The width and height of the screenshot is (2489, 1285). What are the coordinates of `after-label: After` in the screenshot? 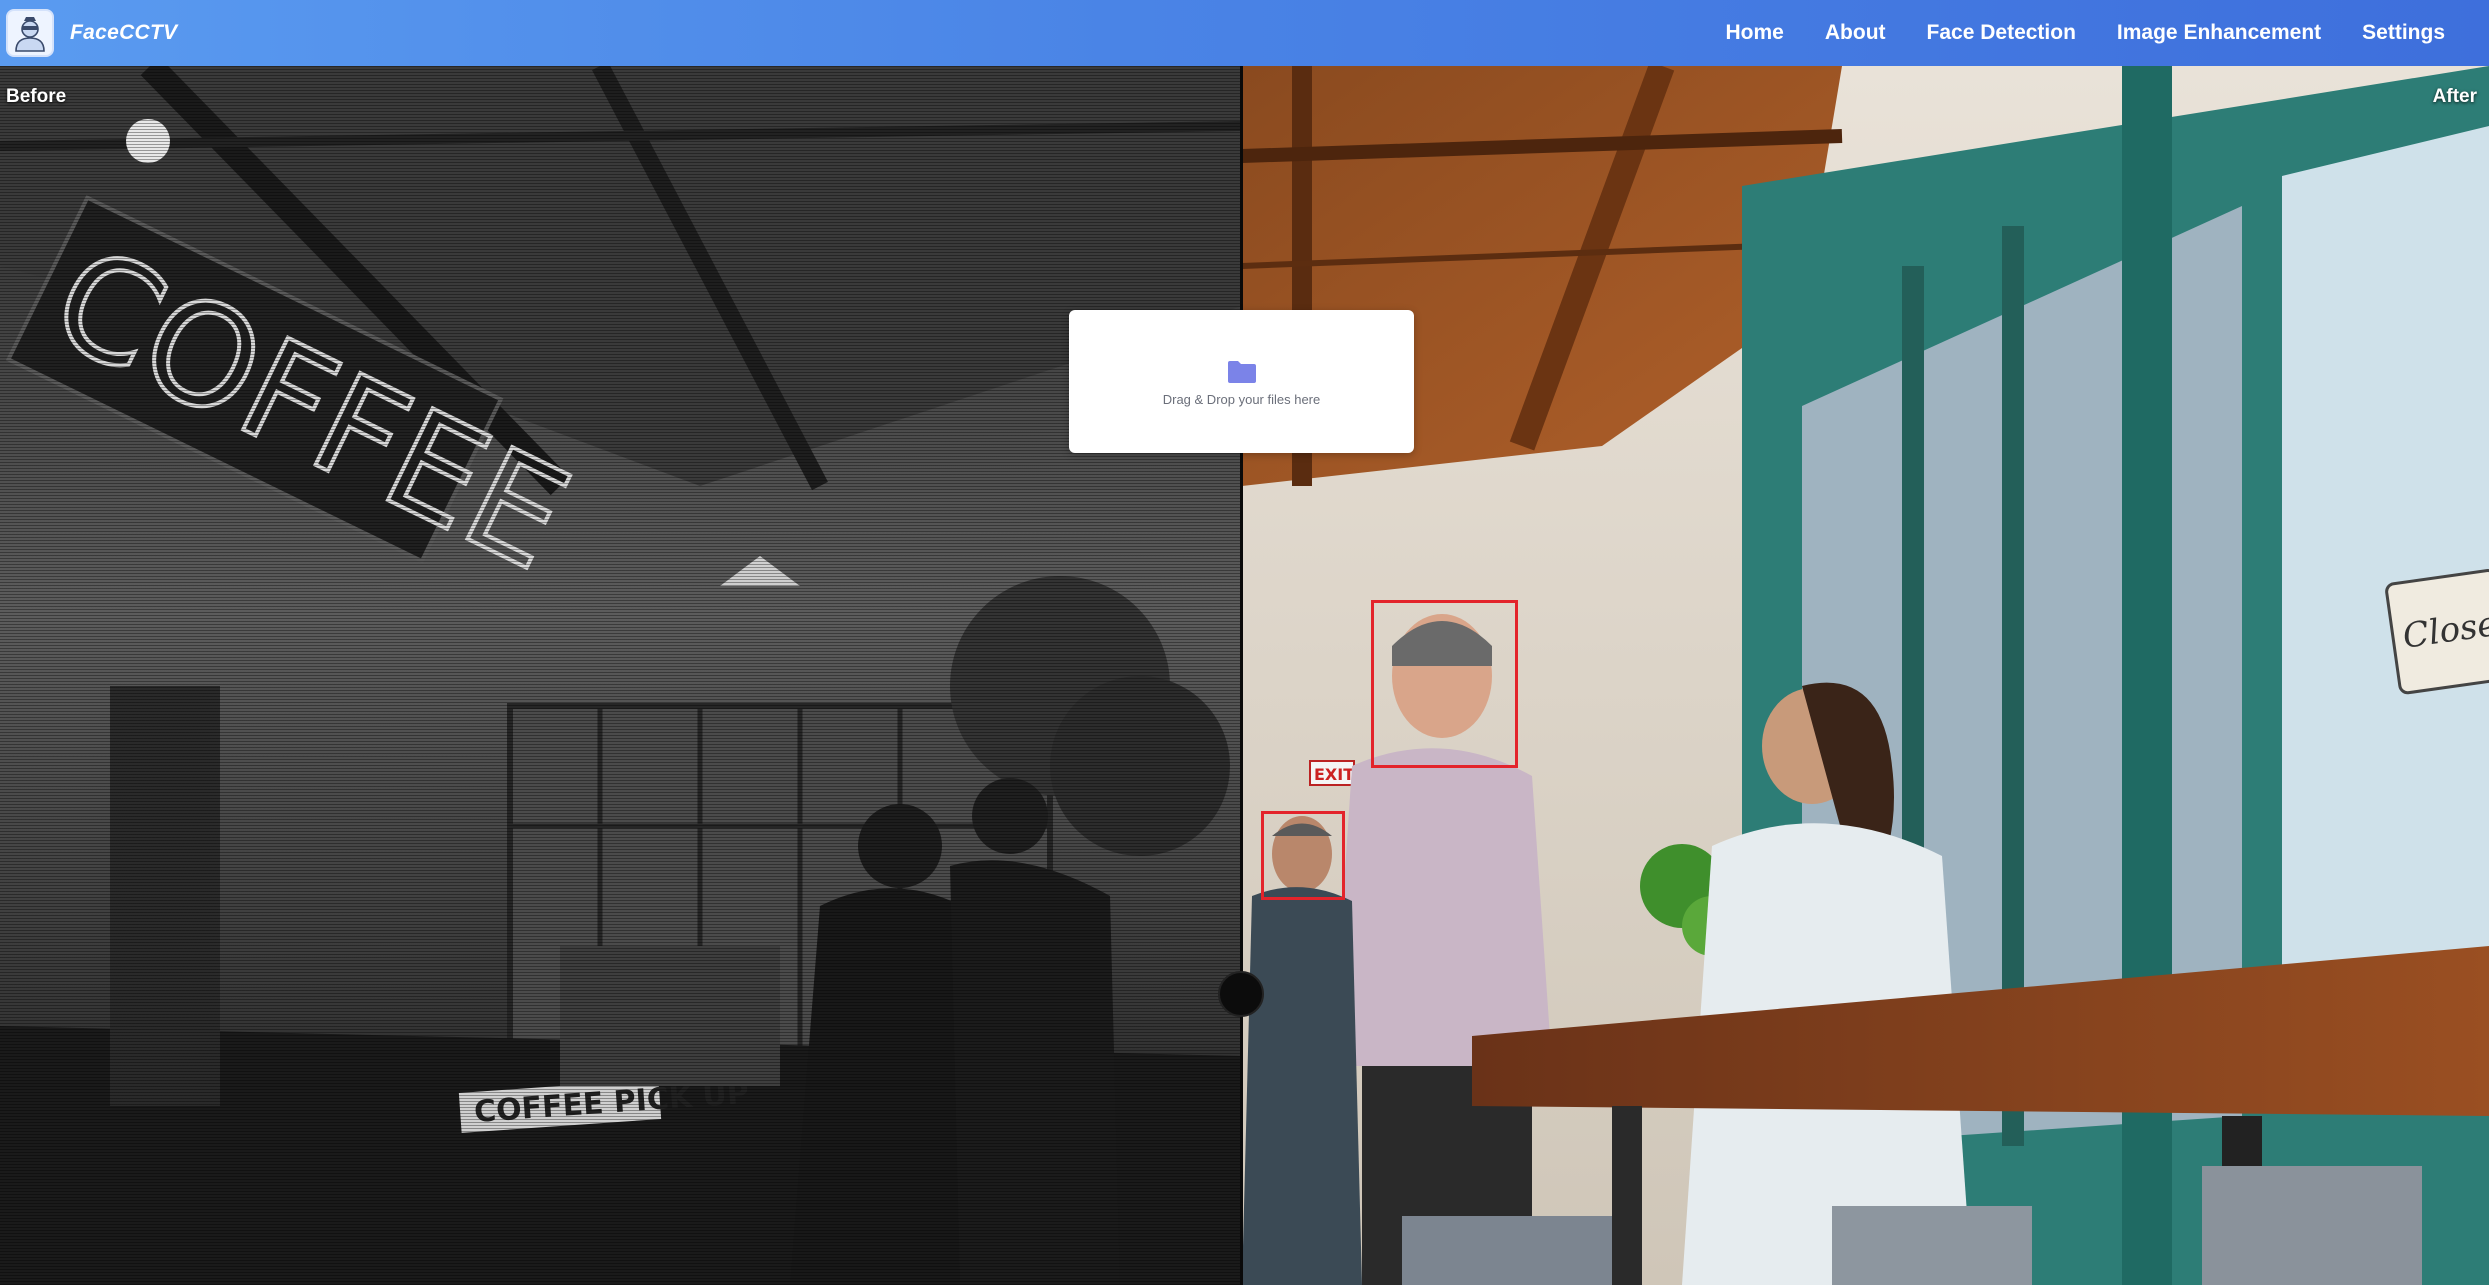 It's located at (2454, 96).